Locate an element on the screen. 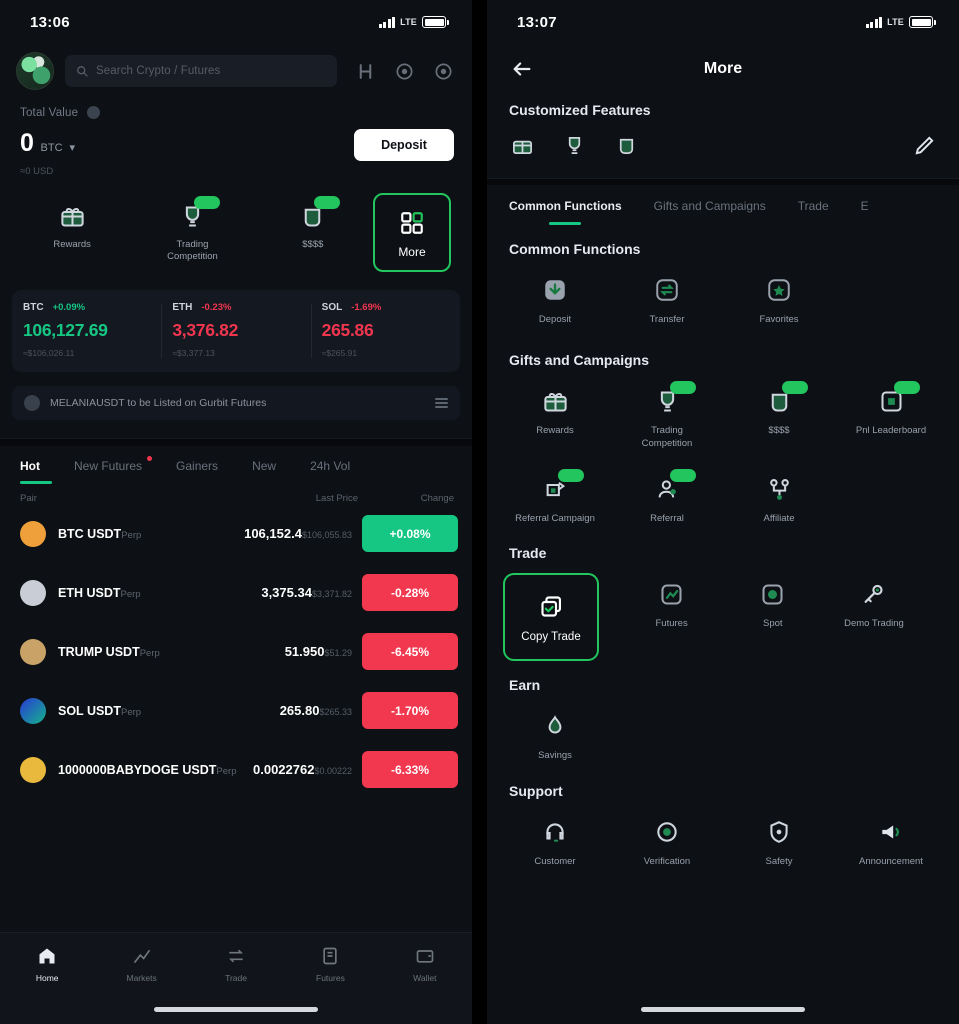 This screenshot has width=959, height=1024. tab-gifts-and-campaigns: Gifts and Campaigns is located at coordinates (726, 206).